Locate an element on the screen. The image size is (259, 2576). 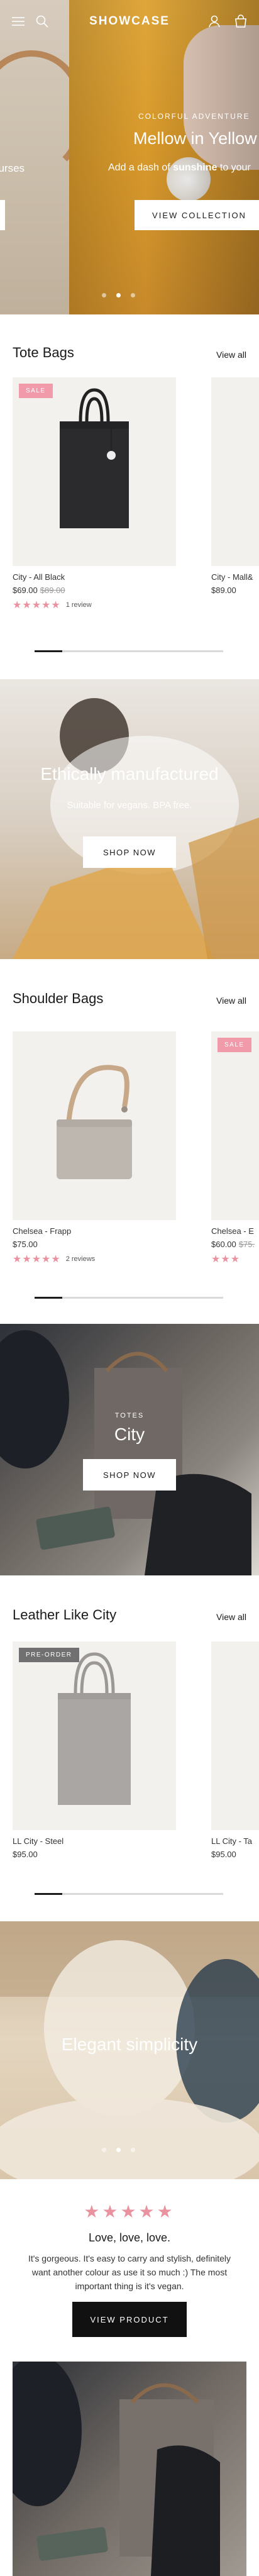
product-rating: ★★★★★ 1 review is located at coordinates (95, 605).